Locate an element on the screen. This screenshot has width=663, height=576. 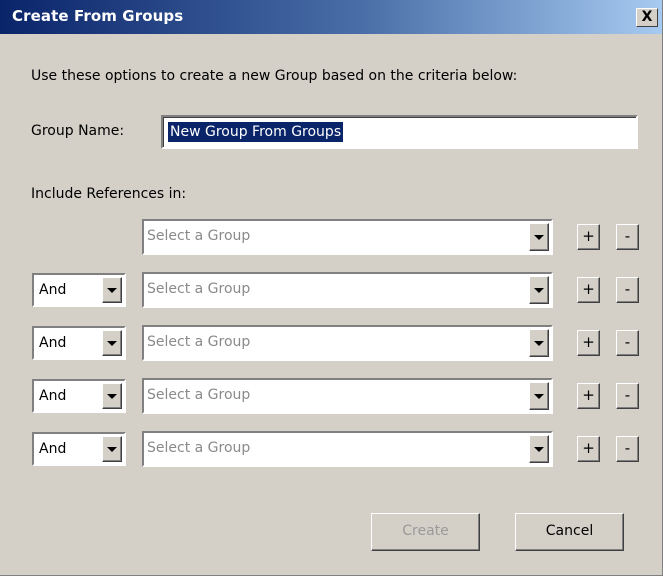
title-bar: Create From Groups X is located at coordinates (331, 17).